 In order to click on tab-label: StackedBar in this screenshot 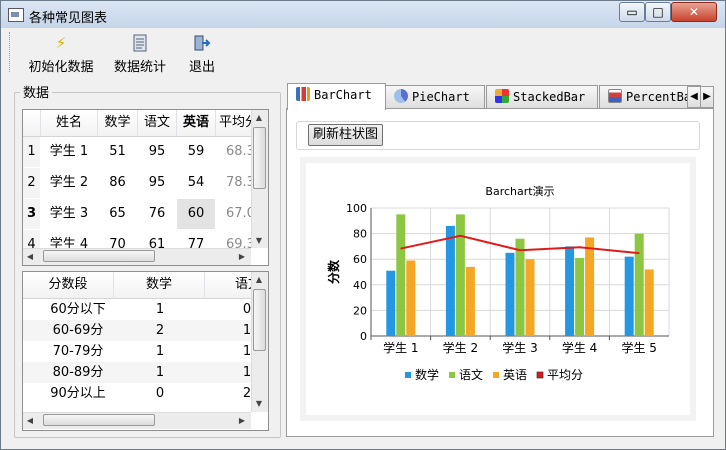, I will do `click(549, 97)`.